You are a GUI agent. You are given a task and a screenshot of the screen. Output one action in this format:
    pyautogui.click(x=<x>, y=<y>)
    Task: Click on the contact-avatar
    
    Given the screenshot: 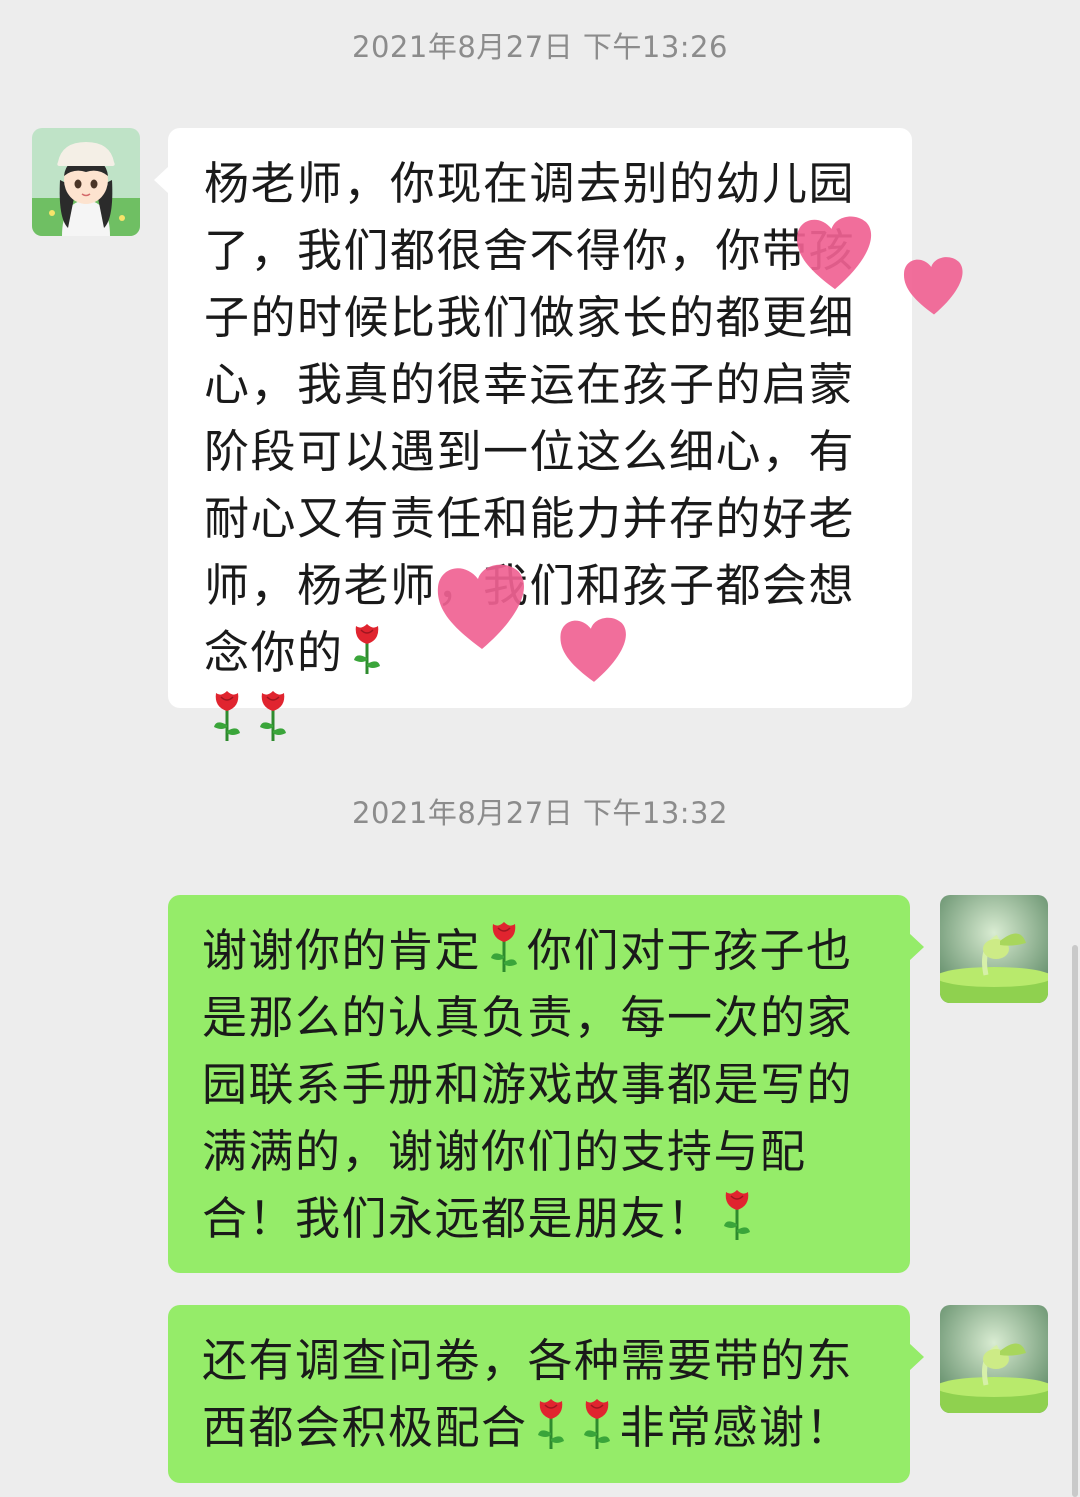 What is the action you would take?
    pyautogui.click(x=86, y=182)
    